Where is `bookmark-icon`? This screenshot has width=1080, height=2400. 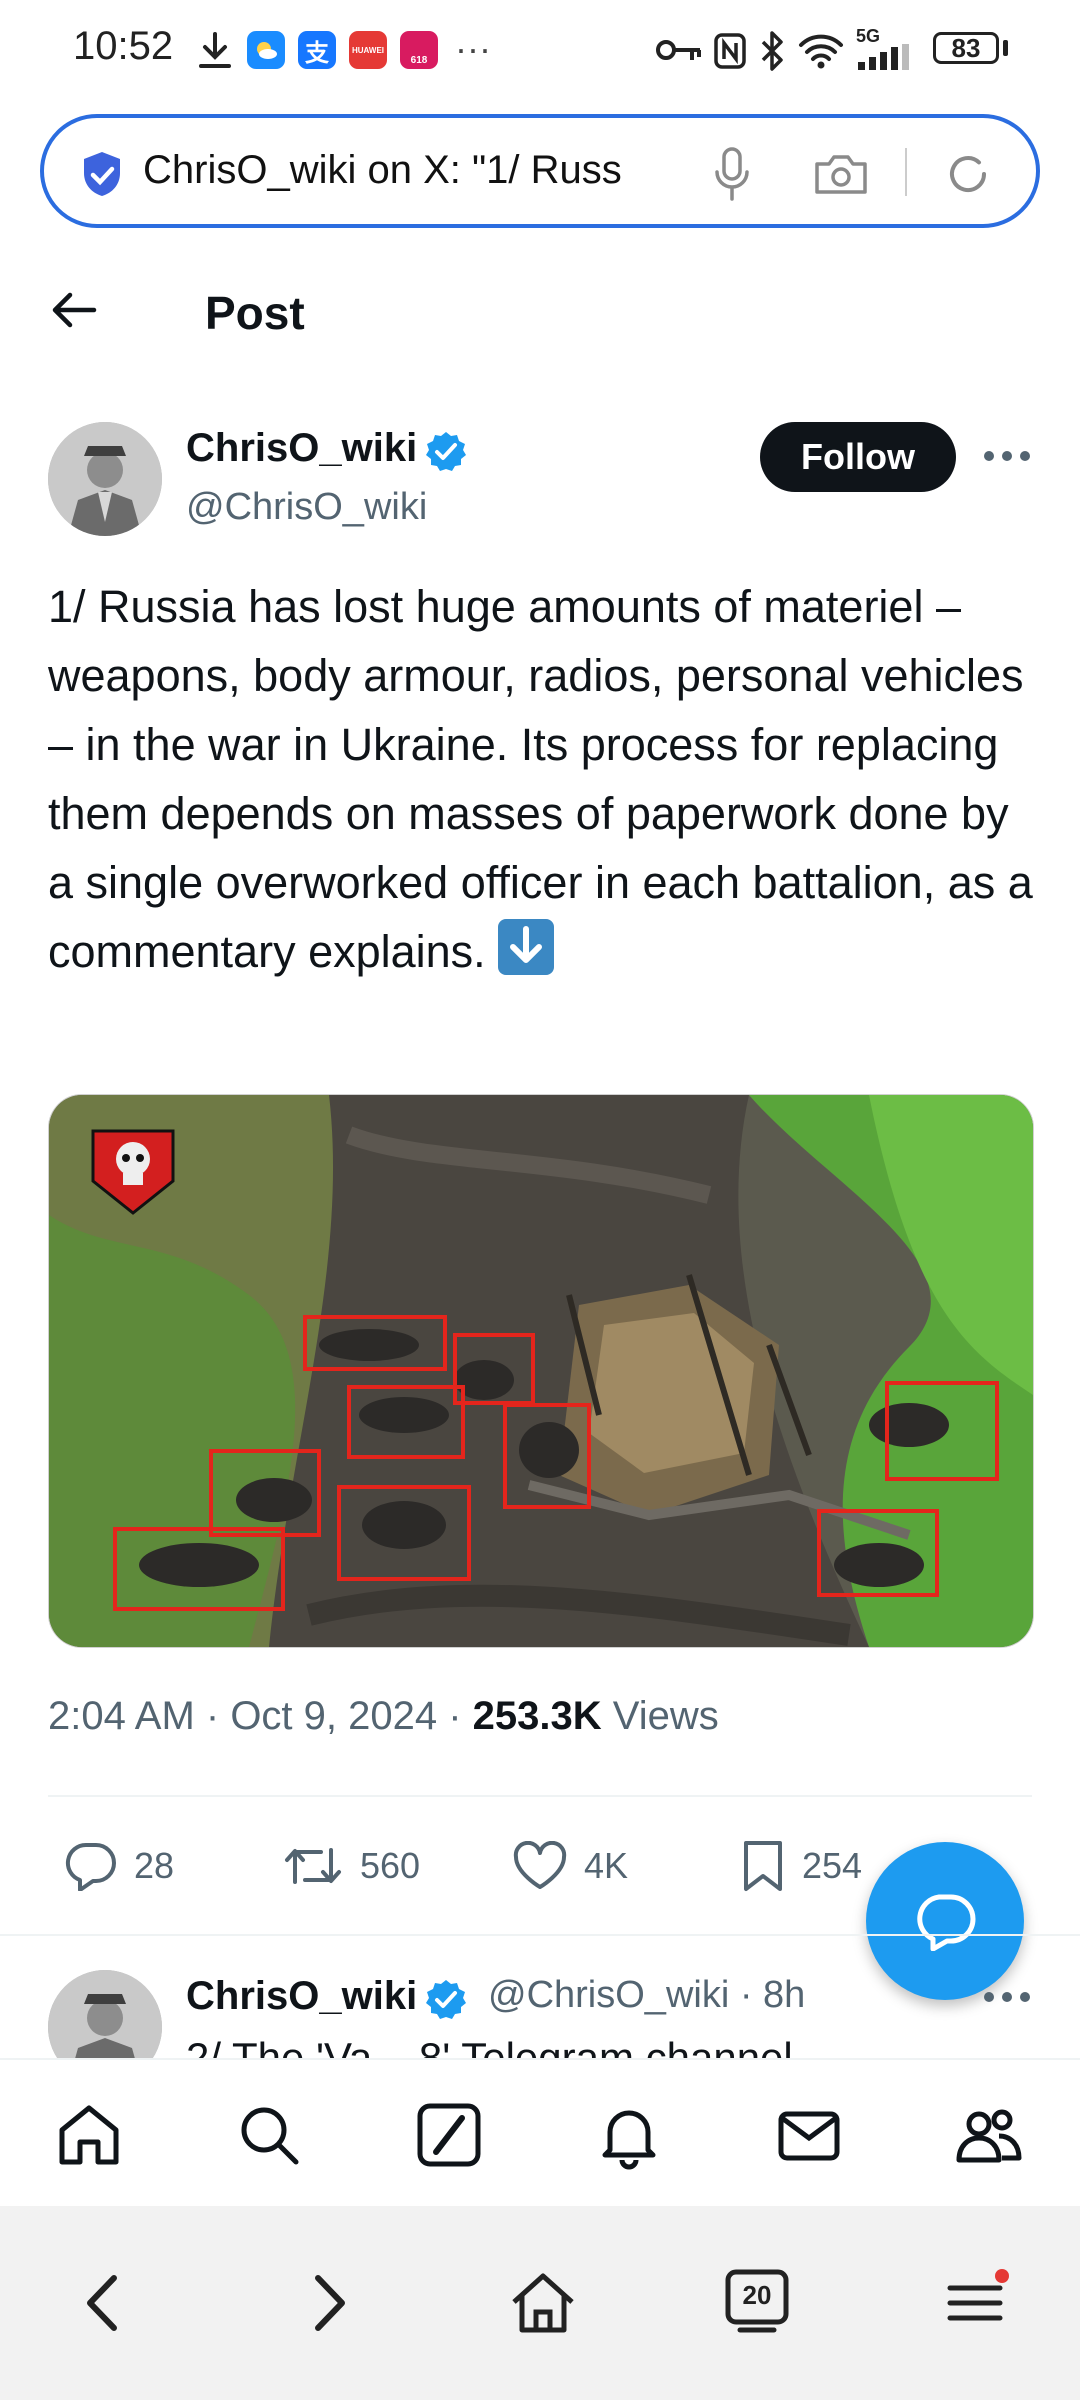 bookmark-icon is located at coordinates (763, 1866).